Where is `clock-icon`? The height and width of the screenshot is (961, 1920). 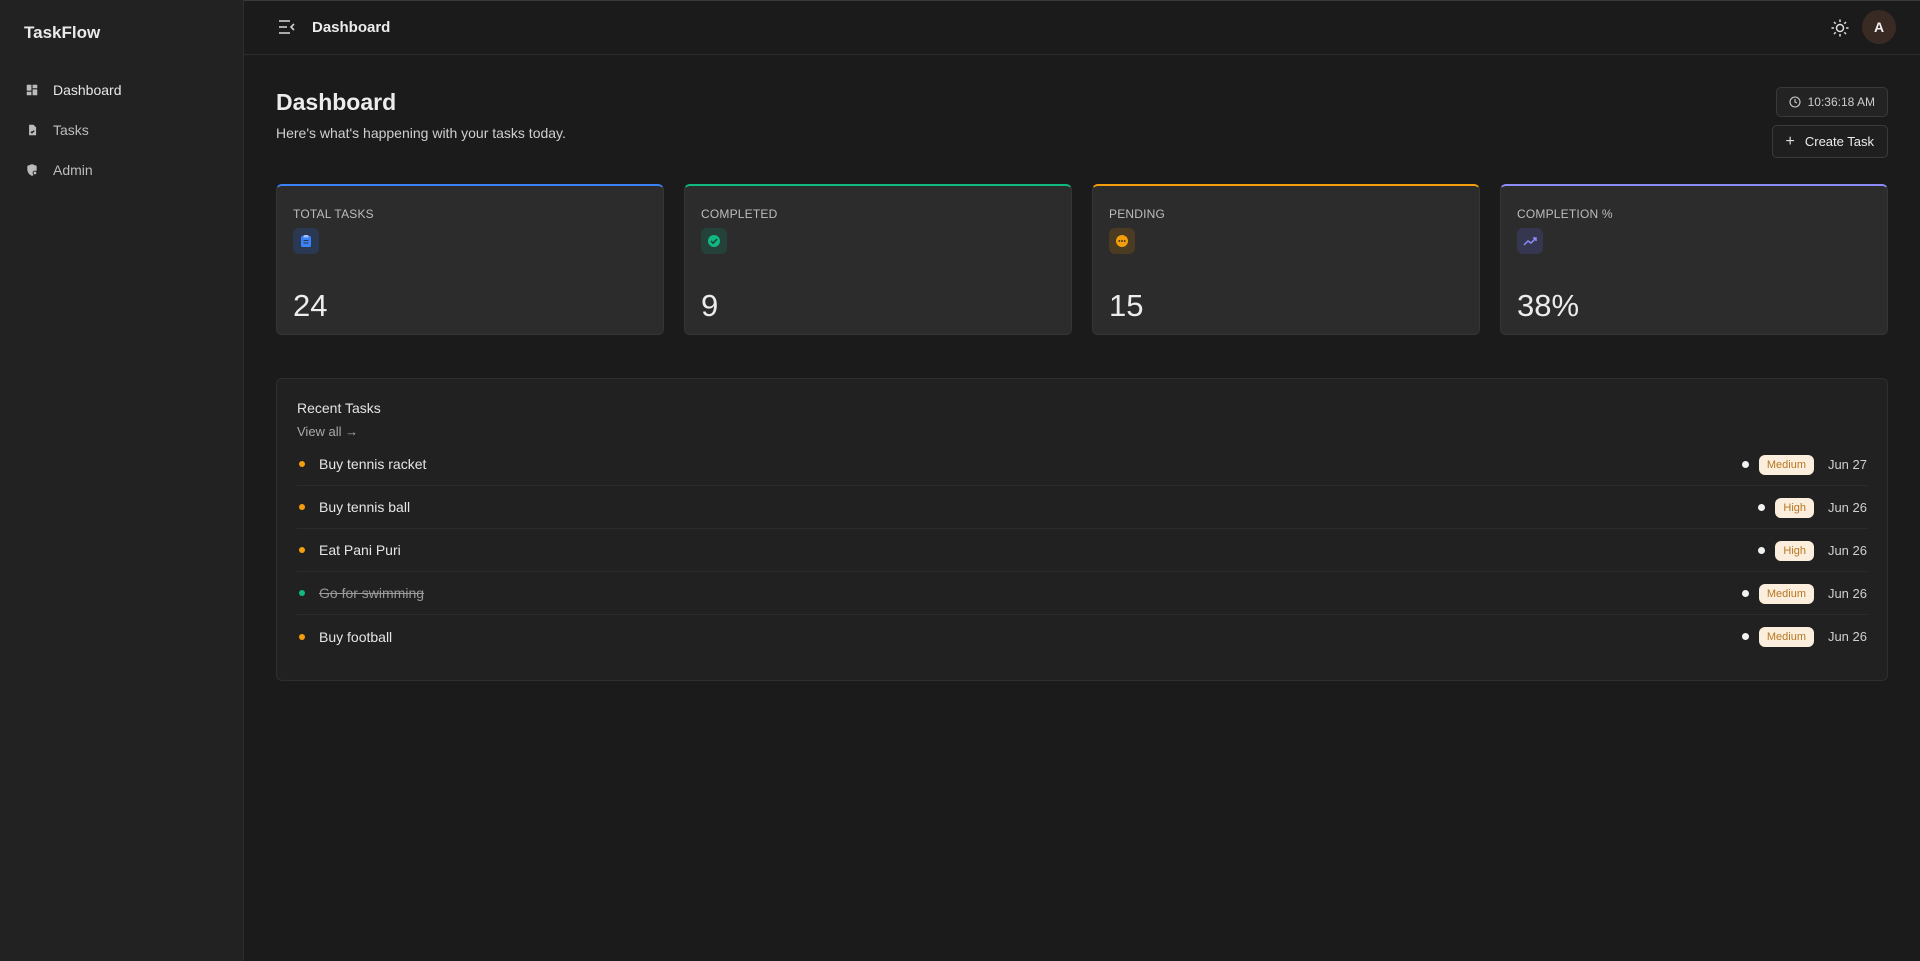 clock-icon is located at coordinates (1795, 102).